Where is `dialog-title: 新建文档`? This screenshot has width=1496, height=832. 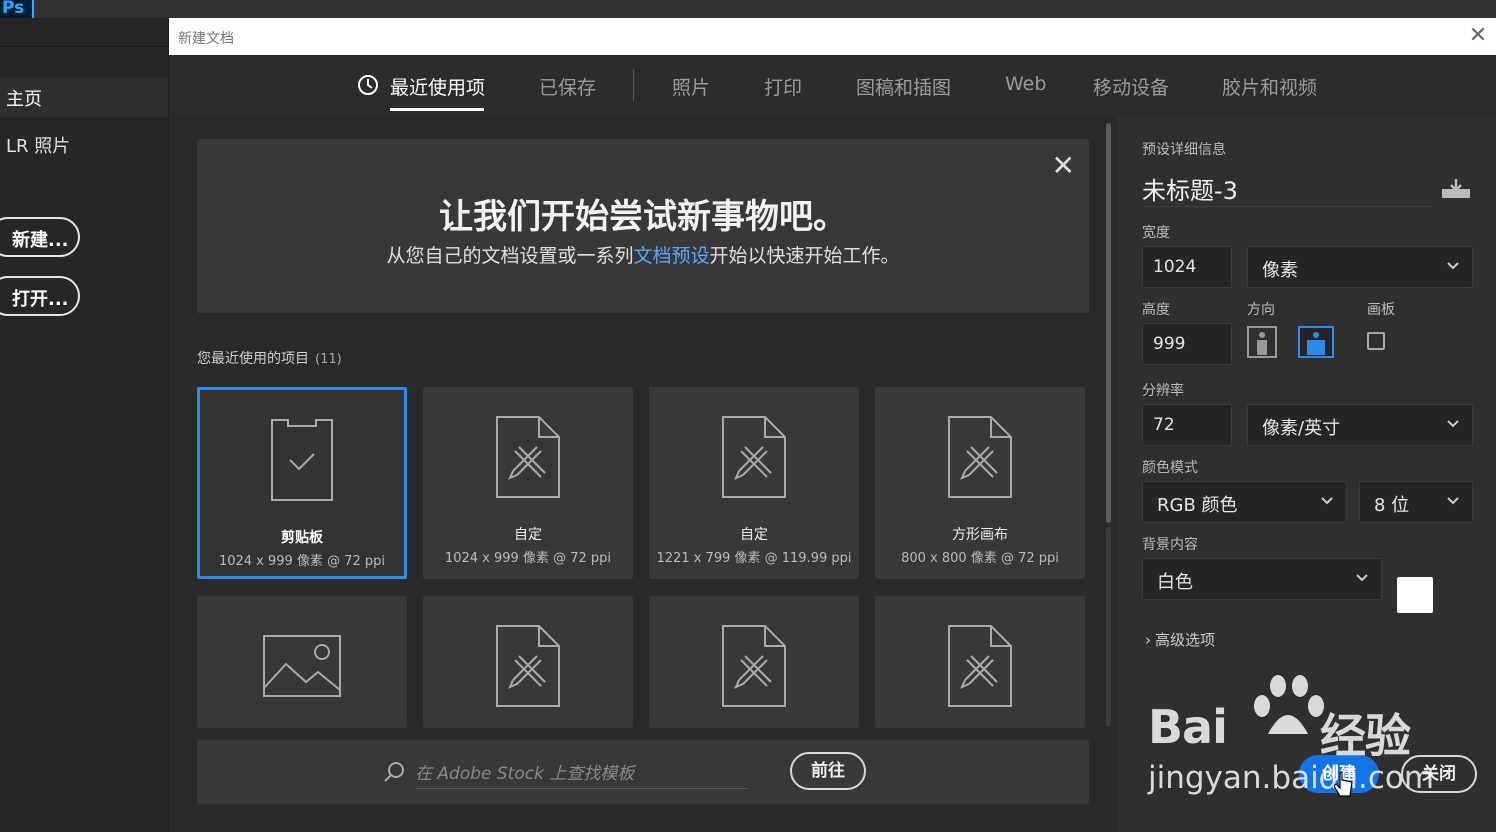 dialog-title: 新建文档 is located at coordinates (206, 39).